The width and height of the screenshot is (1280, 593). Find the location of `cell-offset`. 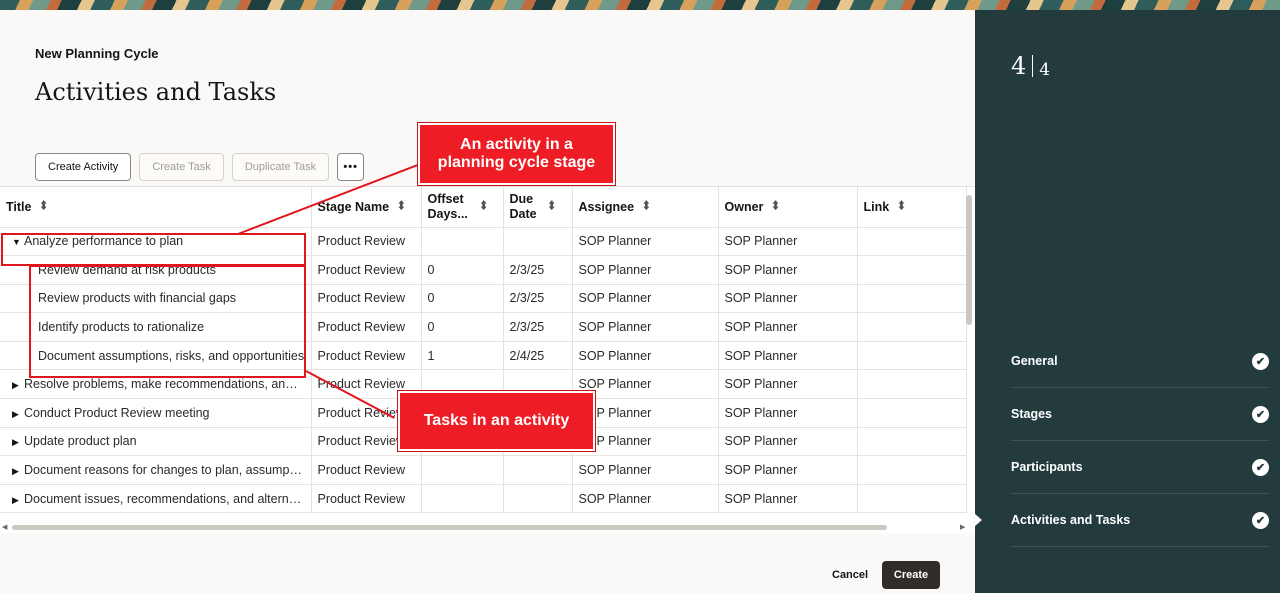

cell-offset is located at coordinates (462, 242).